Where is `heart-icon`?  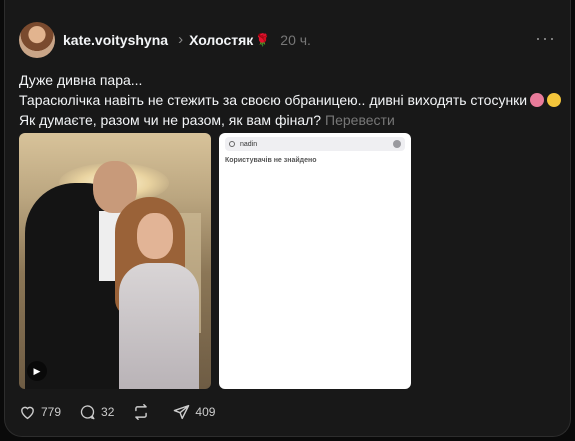
heart-icon is located at coordinates (27, 413).